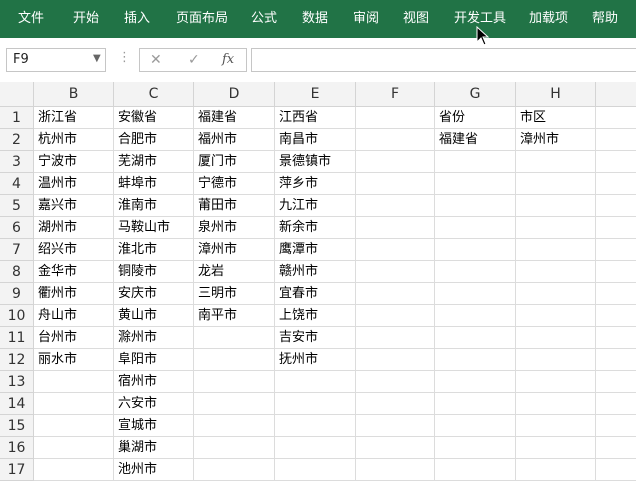  What do you see at coordinates (315, 272) in the screenshot?
I see `cell-e8: 赣州市` at bounding box center [315, 272].